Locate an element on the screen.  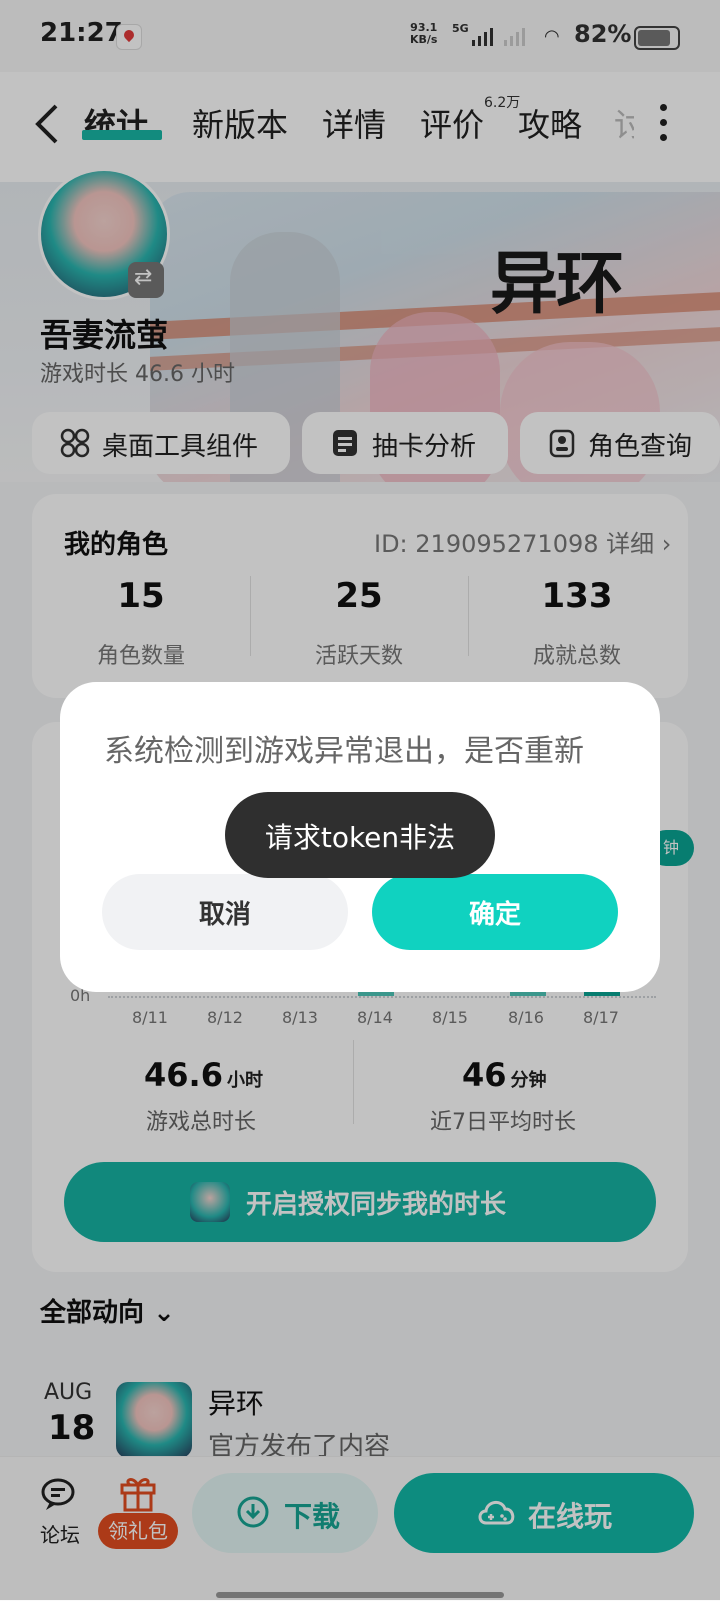
cancel-button: 取消 is located at coordinates (225, 912).